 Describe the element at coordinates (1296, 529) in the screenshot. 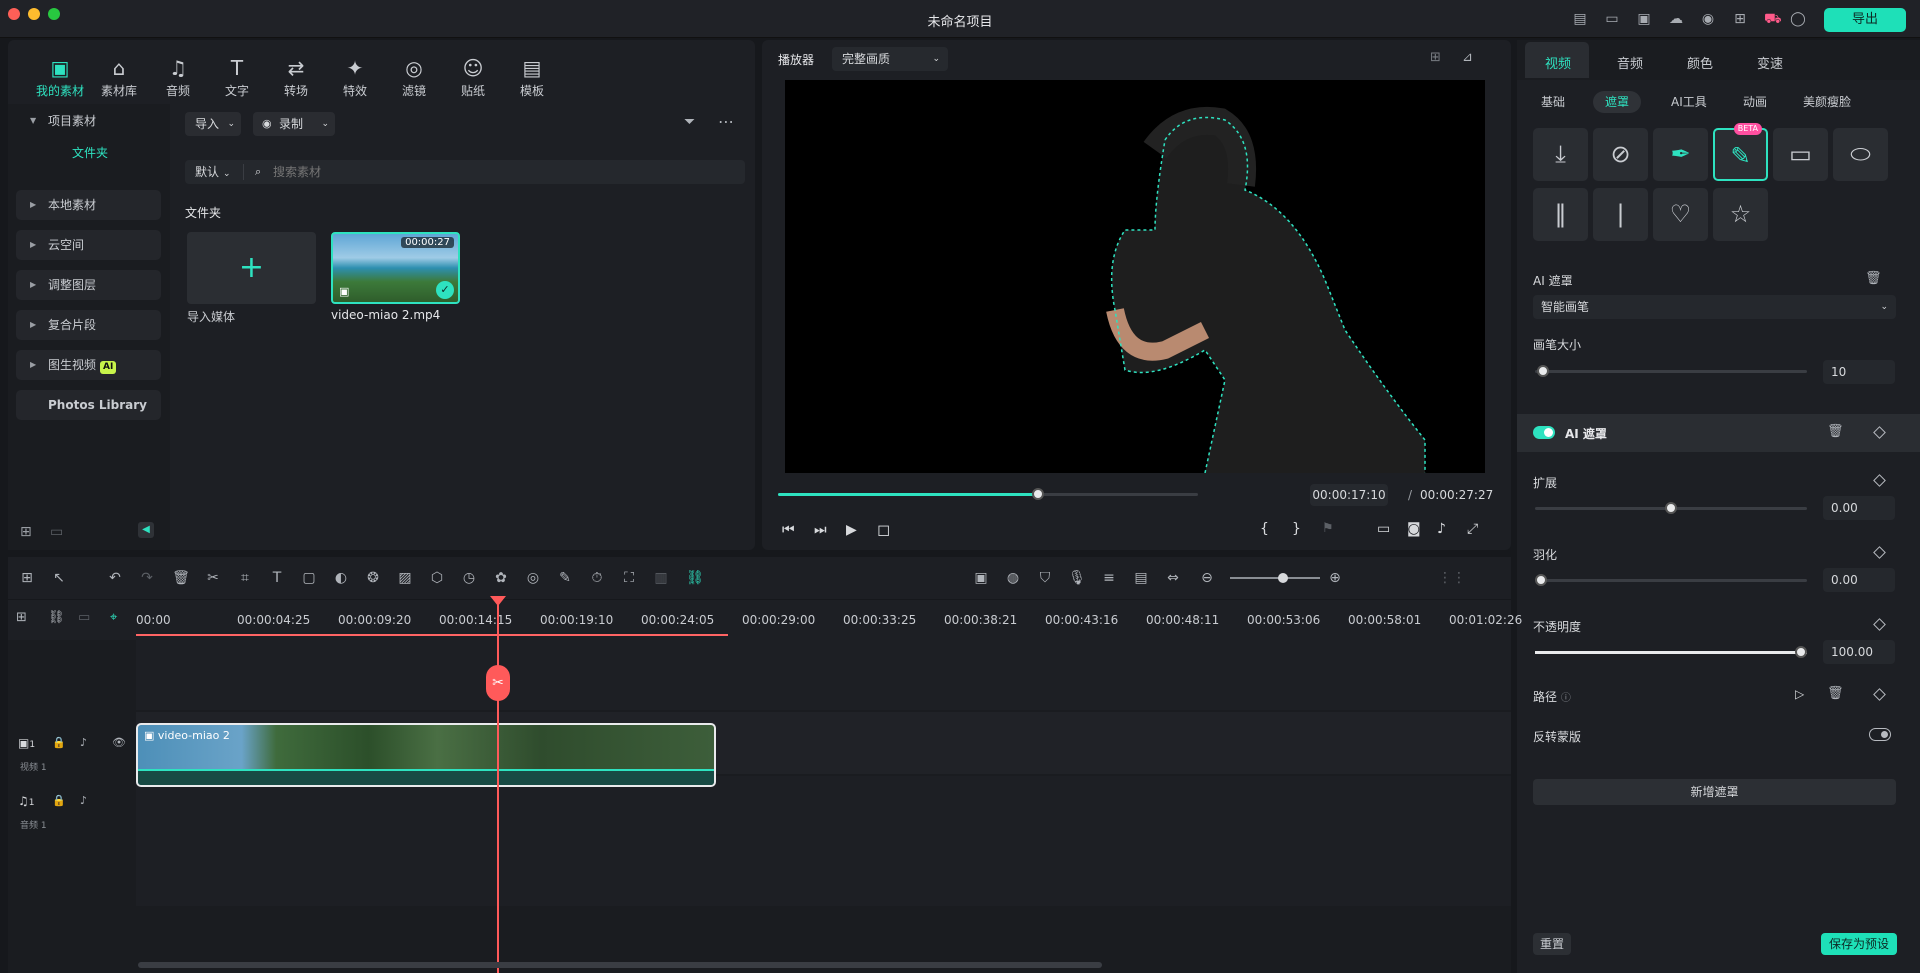

I see `mark-out-icon: }` at that location.